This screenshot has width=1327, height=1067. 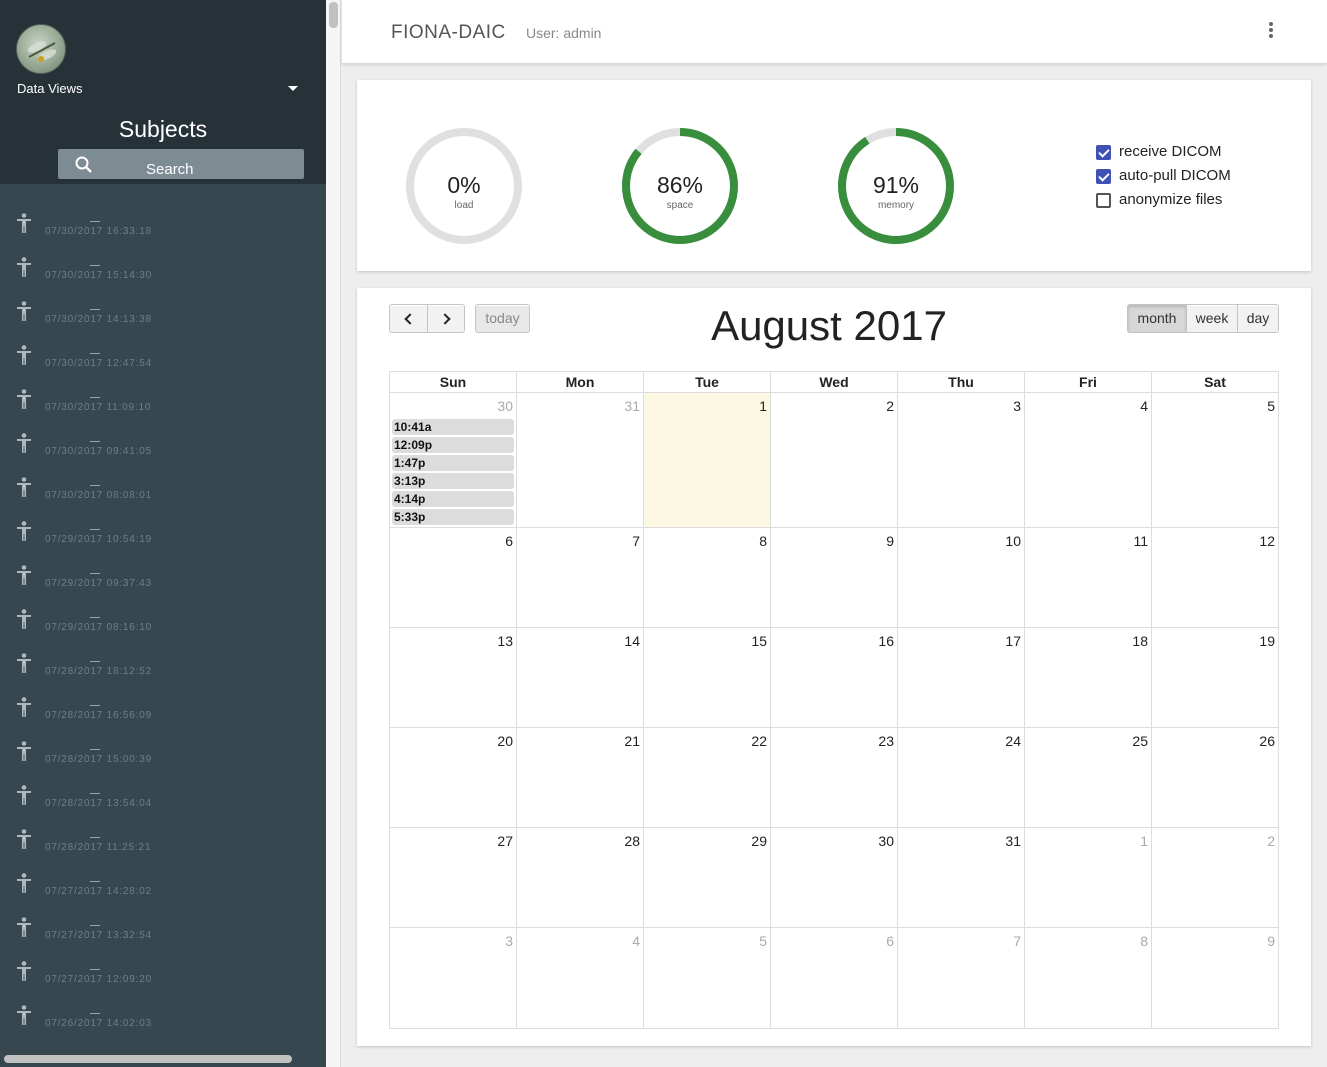 I want to click on day-cell: 11, so click(x=1088, y=577).